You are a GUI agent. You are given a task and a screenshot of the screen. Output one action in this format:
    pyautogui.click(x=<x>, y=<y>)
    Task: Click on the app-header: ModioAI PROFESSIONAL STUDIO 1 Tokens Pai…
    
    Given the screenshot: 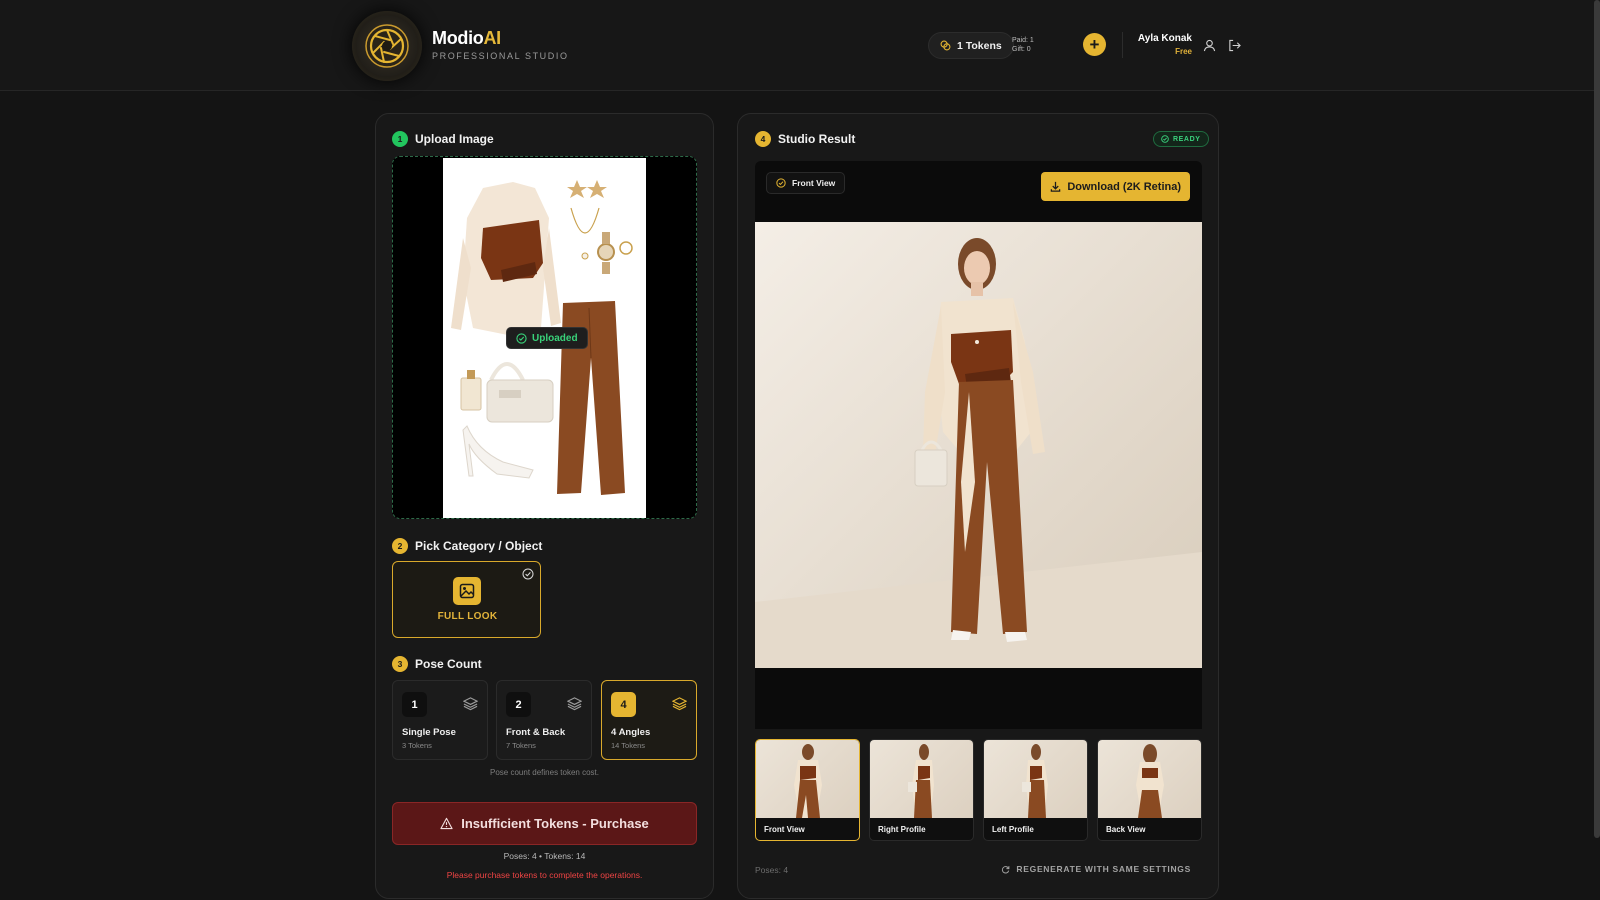 What is the action you would take?
    pyautogui.click(x=800, y=45)
    